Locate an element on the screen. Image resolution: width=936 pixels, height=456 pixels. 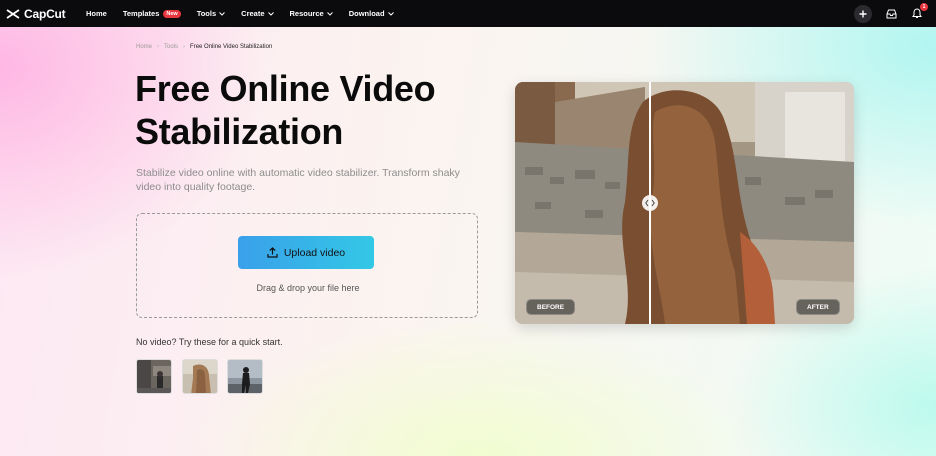
upload-icon is located at coordinates (272, 252).